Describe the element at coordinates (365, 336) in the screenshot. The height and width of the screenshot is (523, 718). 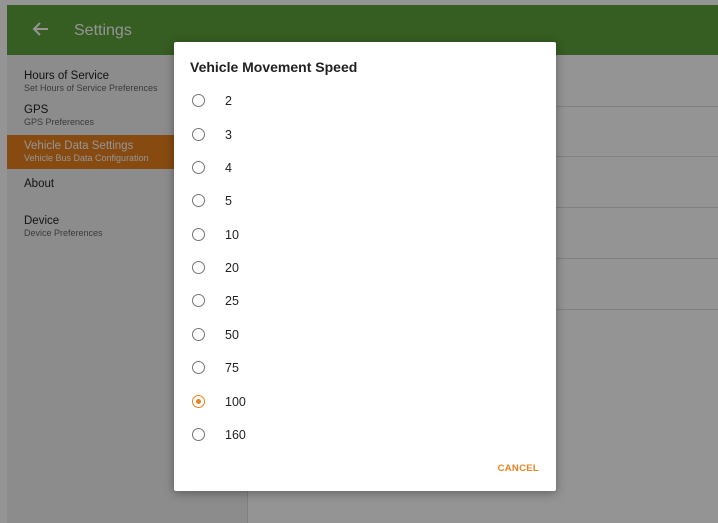
I see `speed-option-50: 50` at that location.